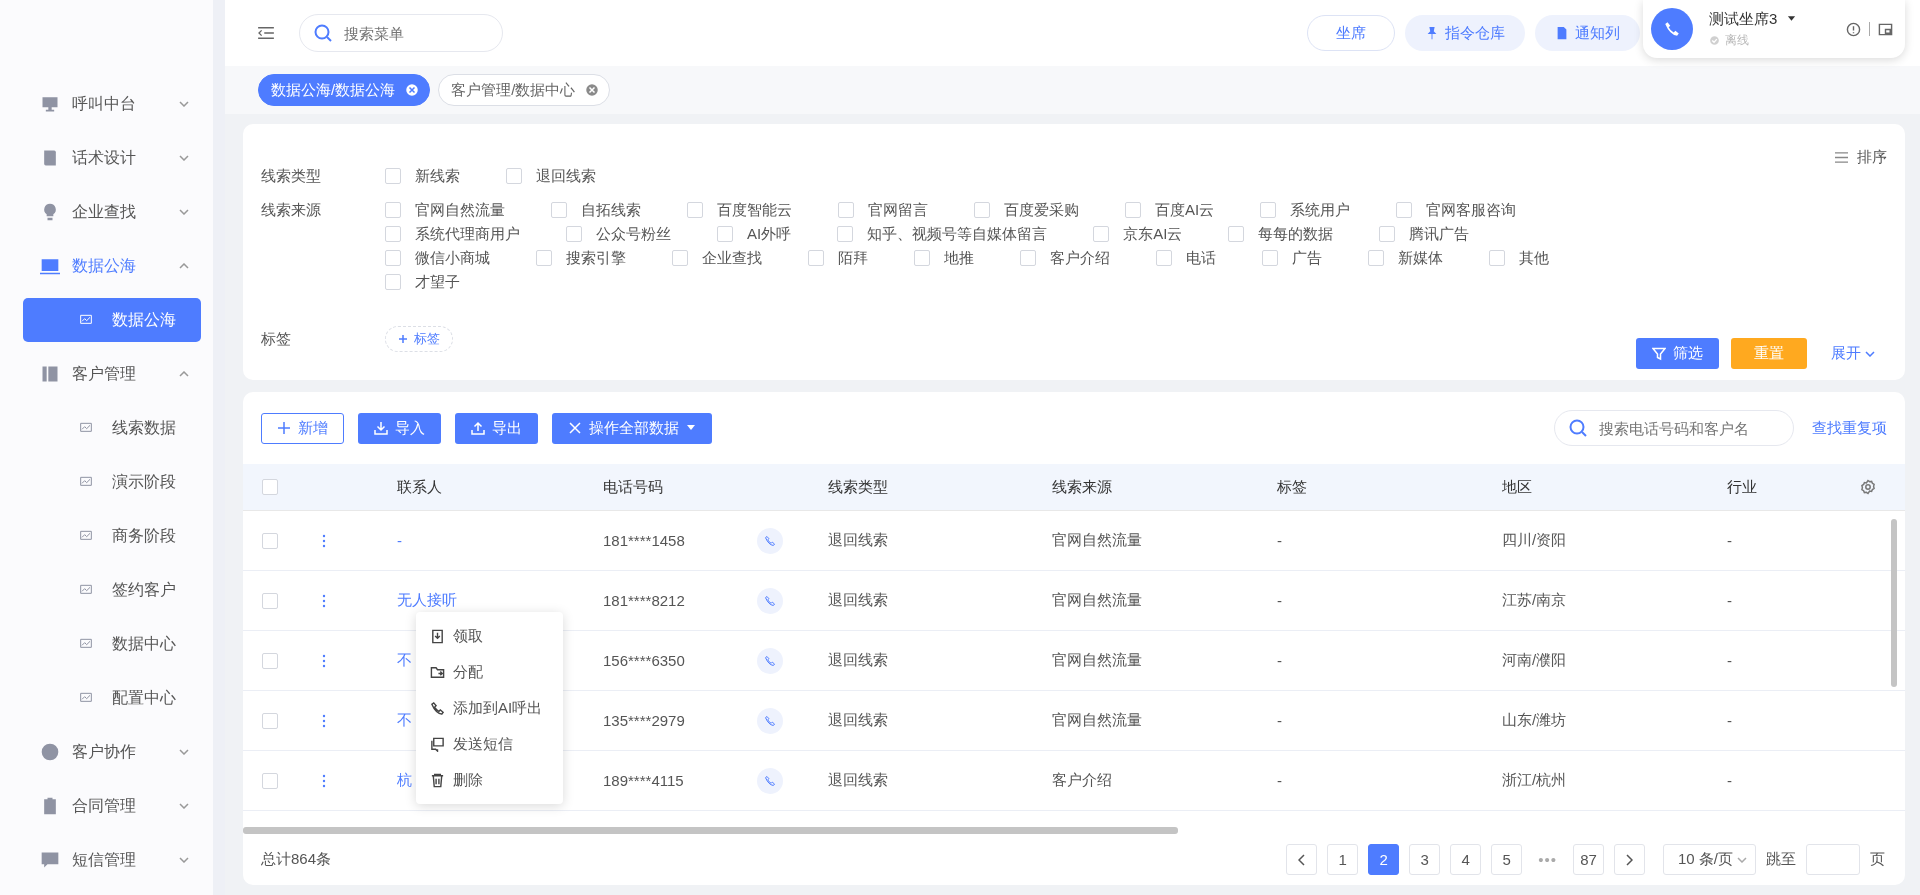 The width and height of the screenshot is (1920, 895). Describe the element at coordinates (106, 104) in the screenshot. I see `sidebar-item: 呼叫中台` at that location.